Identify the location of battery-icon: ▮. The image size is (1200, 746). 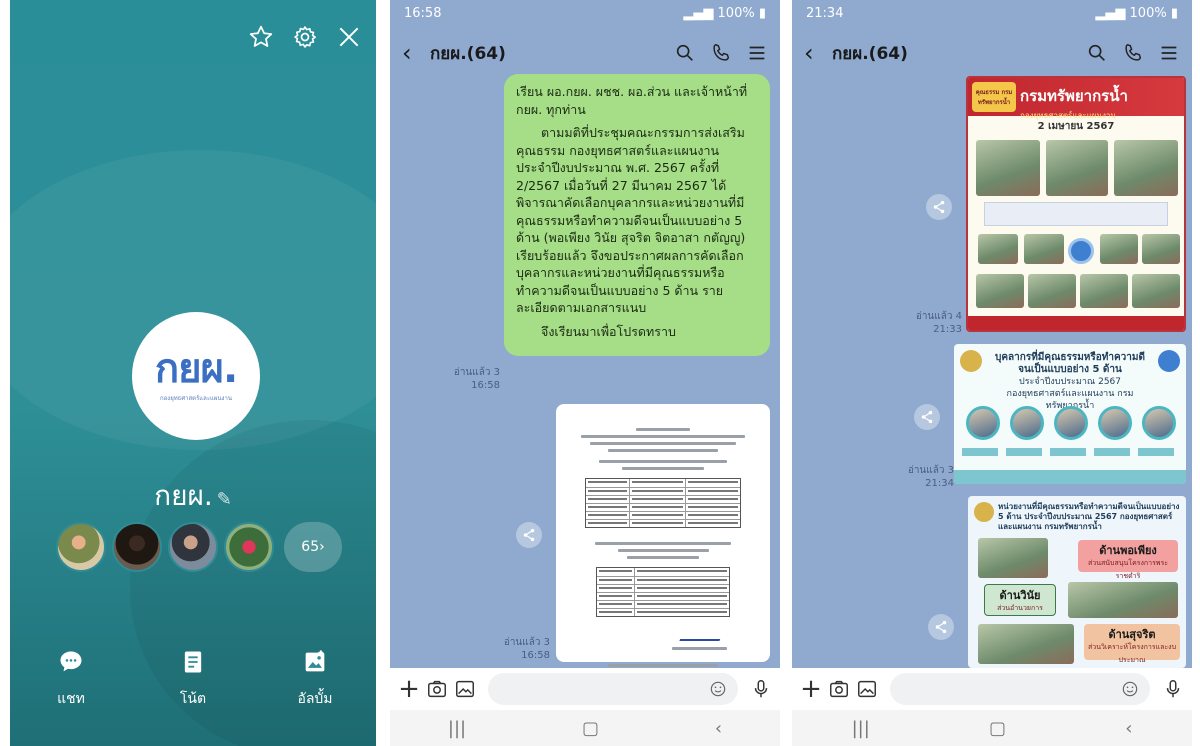
(760, 13).